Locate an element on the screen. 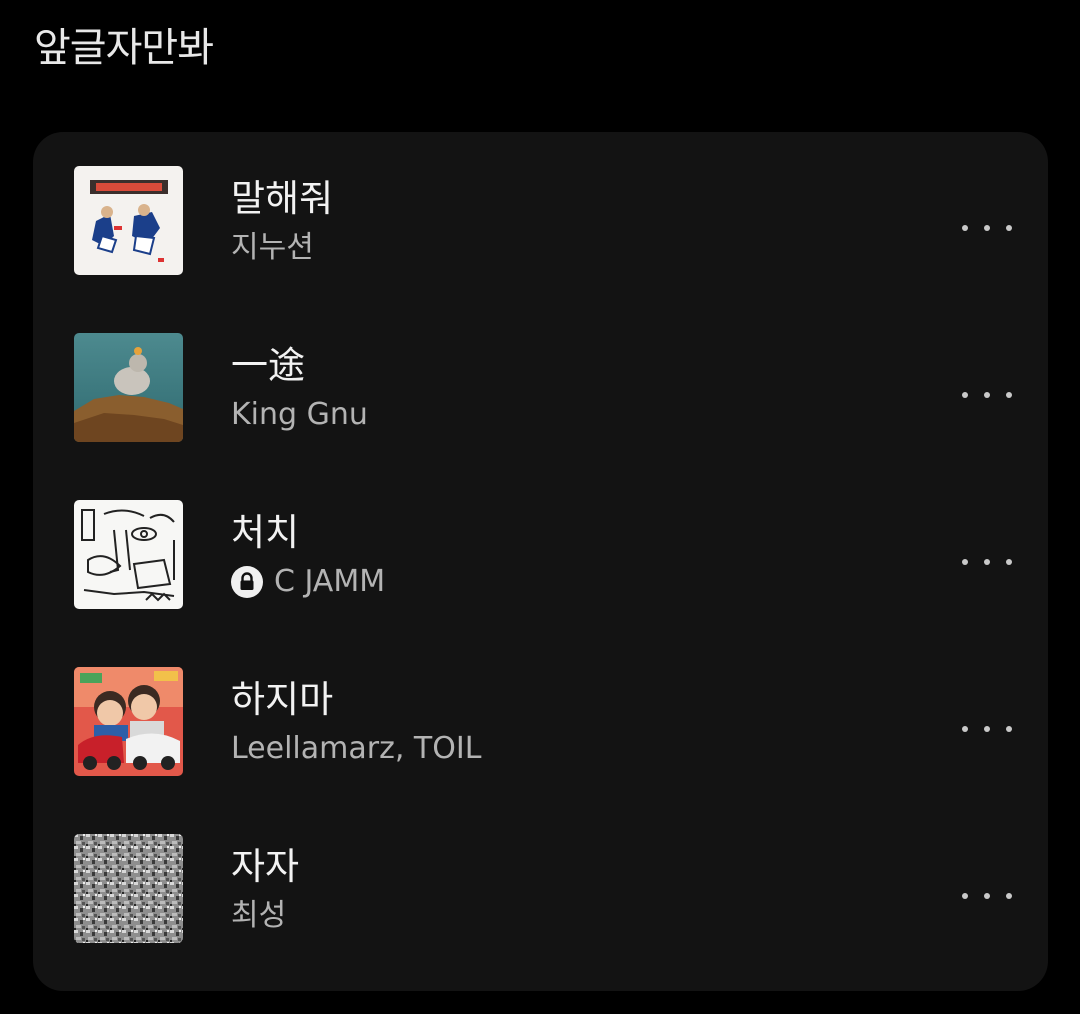  track-artist: C JAMM is located at coordinates (308, 582).